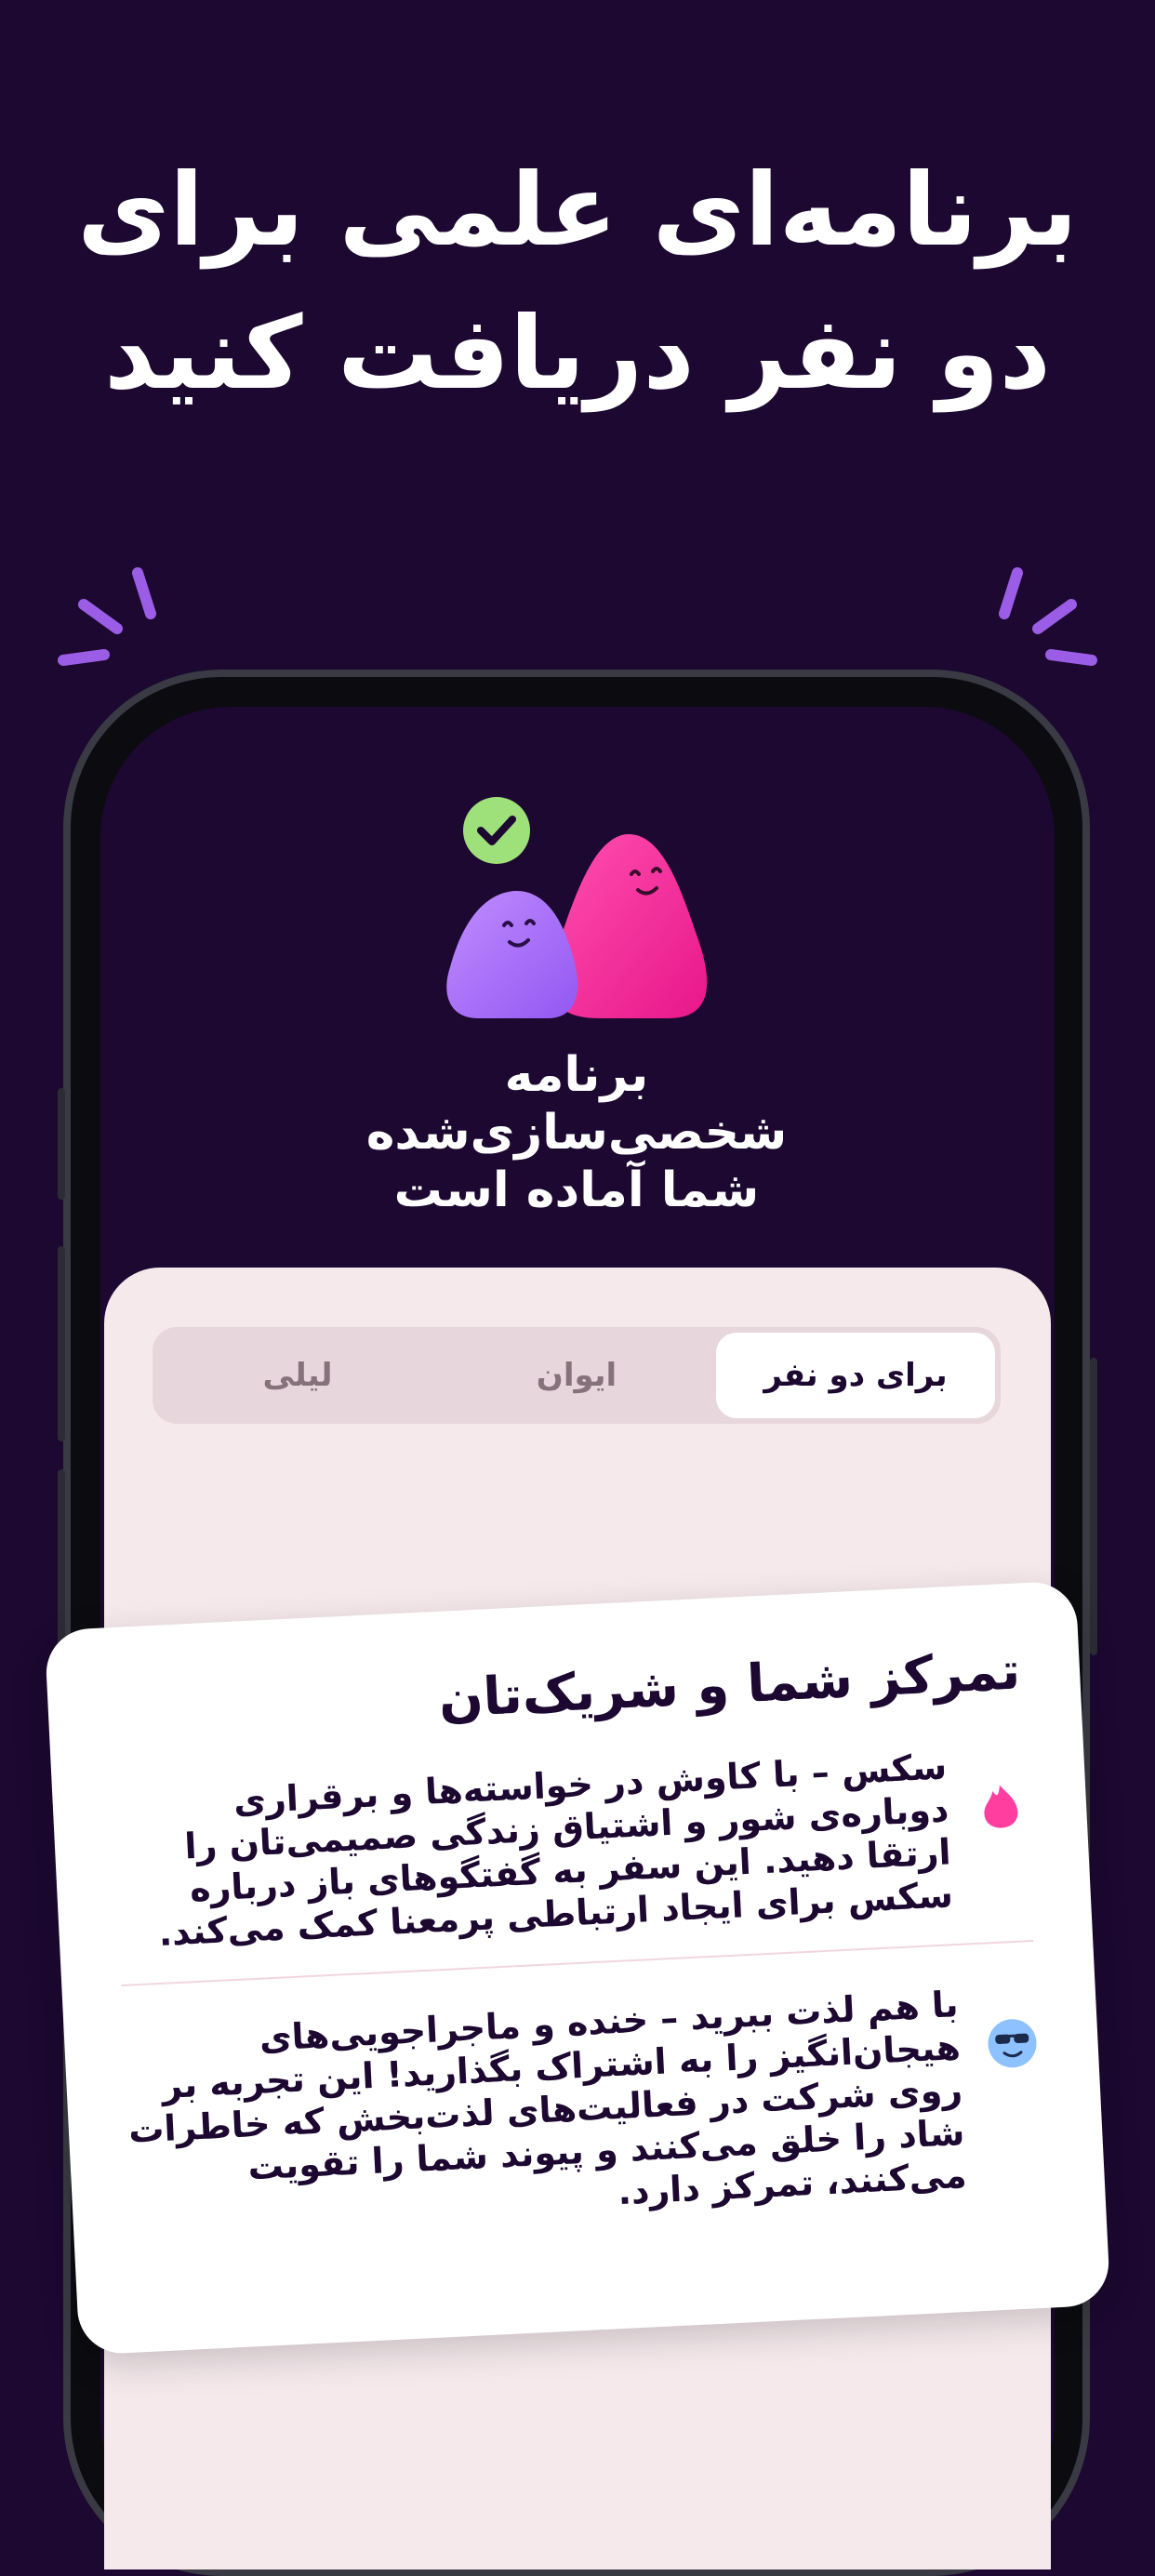 The width and height of the screenshot is (1155, 2576). I want to click on segmented-tabs: برای دو نفر ایوان لیلی, so click(577, 1375).